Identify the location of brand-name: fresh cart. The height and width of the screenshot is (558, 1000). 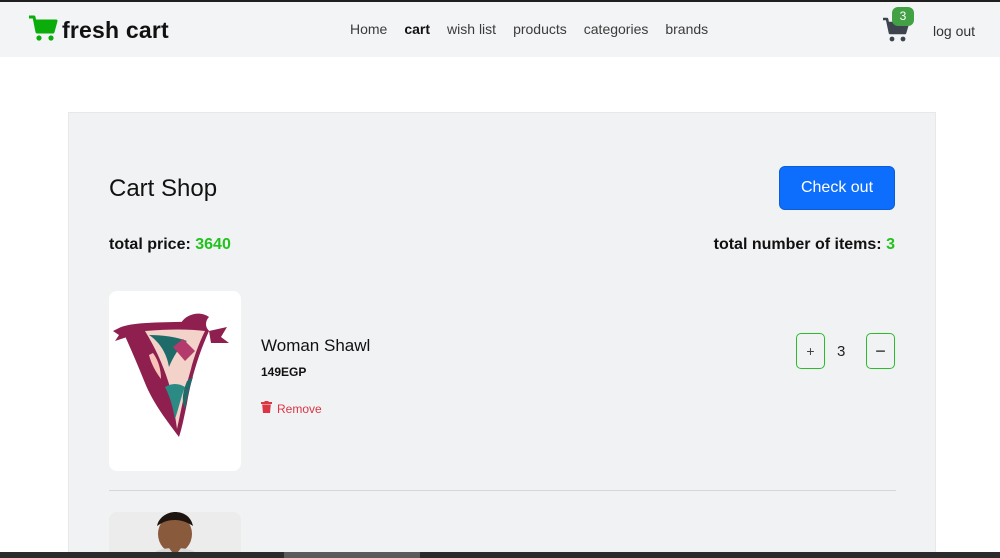
(115, 30).